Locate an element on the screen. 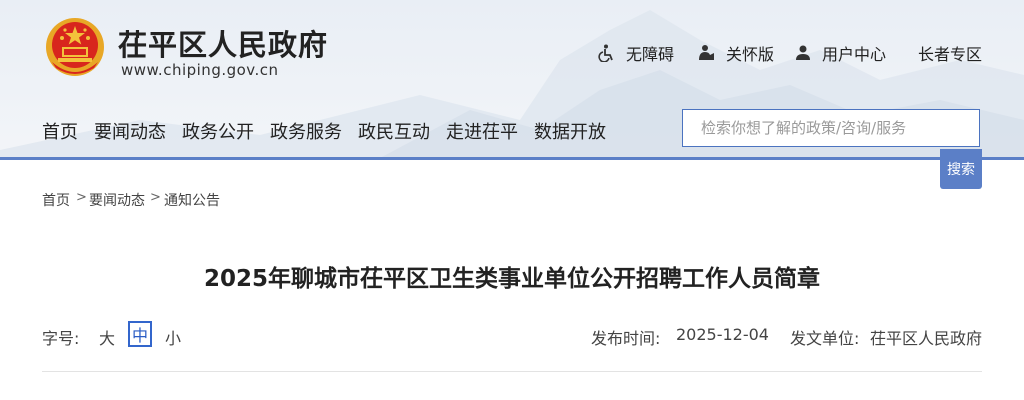 The width and height of the screenshot is (1024, 400). font-size-small: 小 is located at coordinates (173, 337).